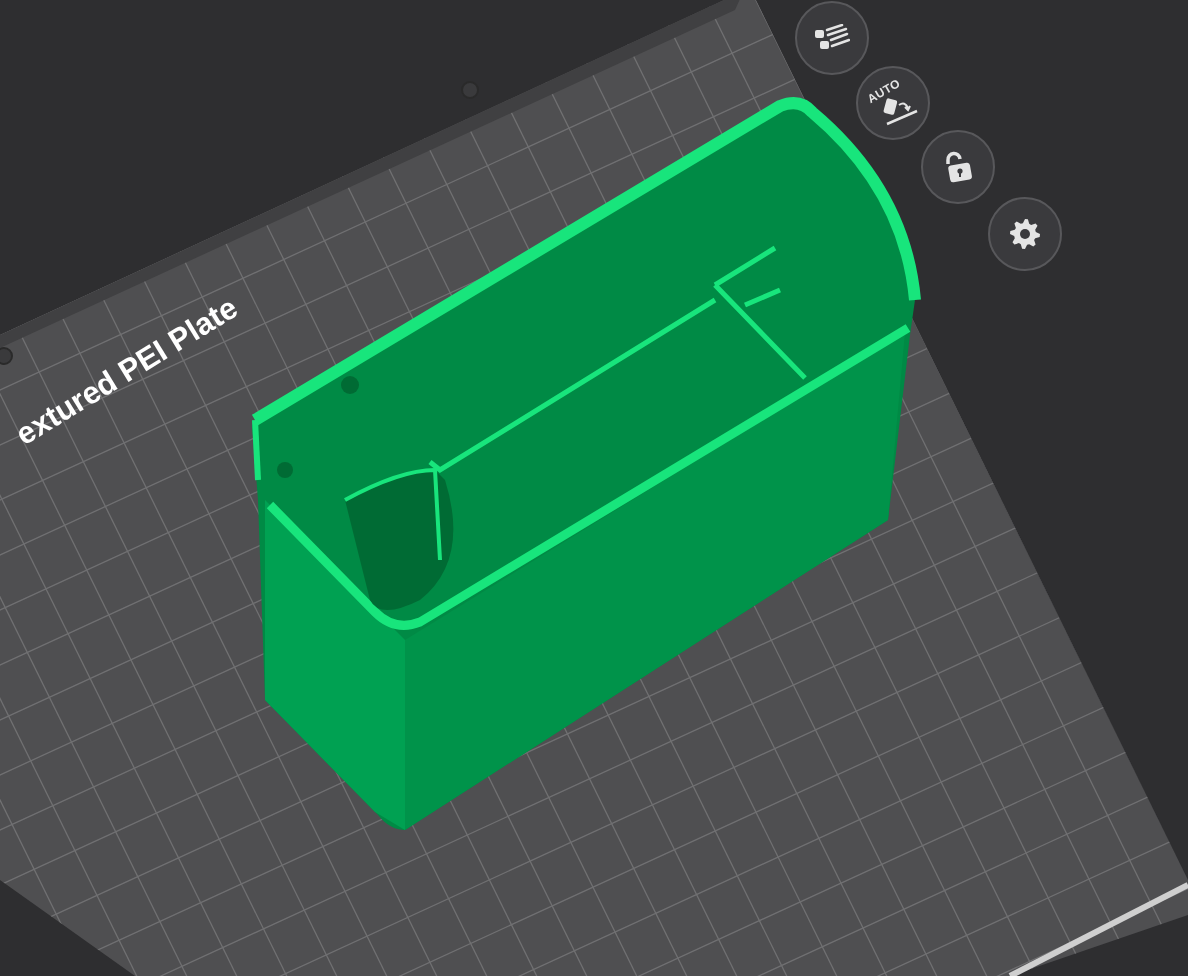 This screenshot has height=976, width=1188. I want to click on arrange-button, so click(832, 38).